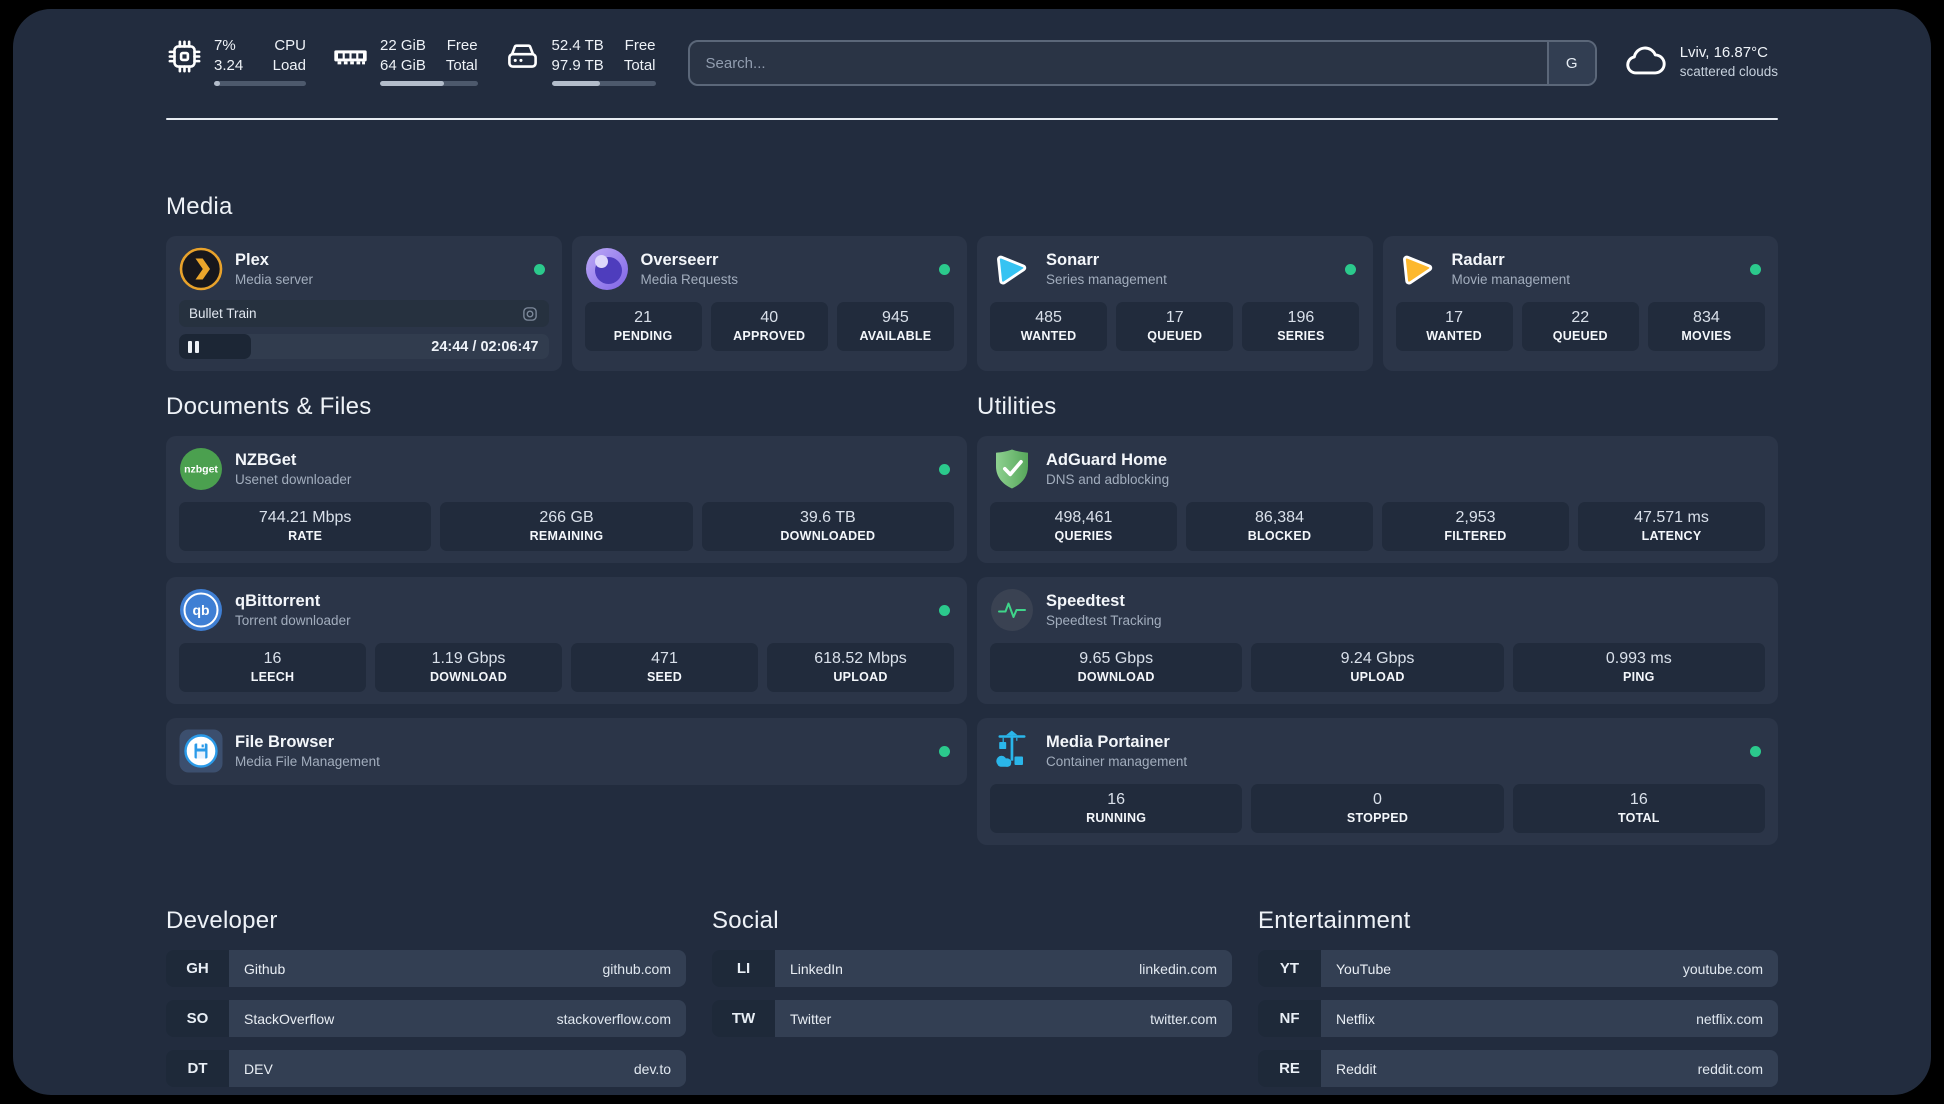 This screenshot has width=1944, height=1104. Describe the element at coordinates (1104, 620) in the screenshot. I see `app-description: Speedtest Tracking` at that location.